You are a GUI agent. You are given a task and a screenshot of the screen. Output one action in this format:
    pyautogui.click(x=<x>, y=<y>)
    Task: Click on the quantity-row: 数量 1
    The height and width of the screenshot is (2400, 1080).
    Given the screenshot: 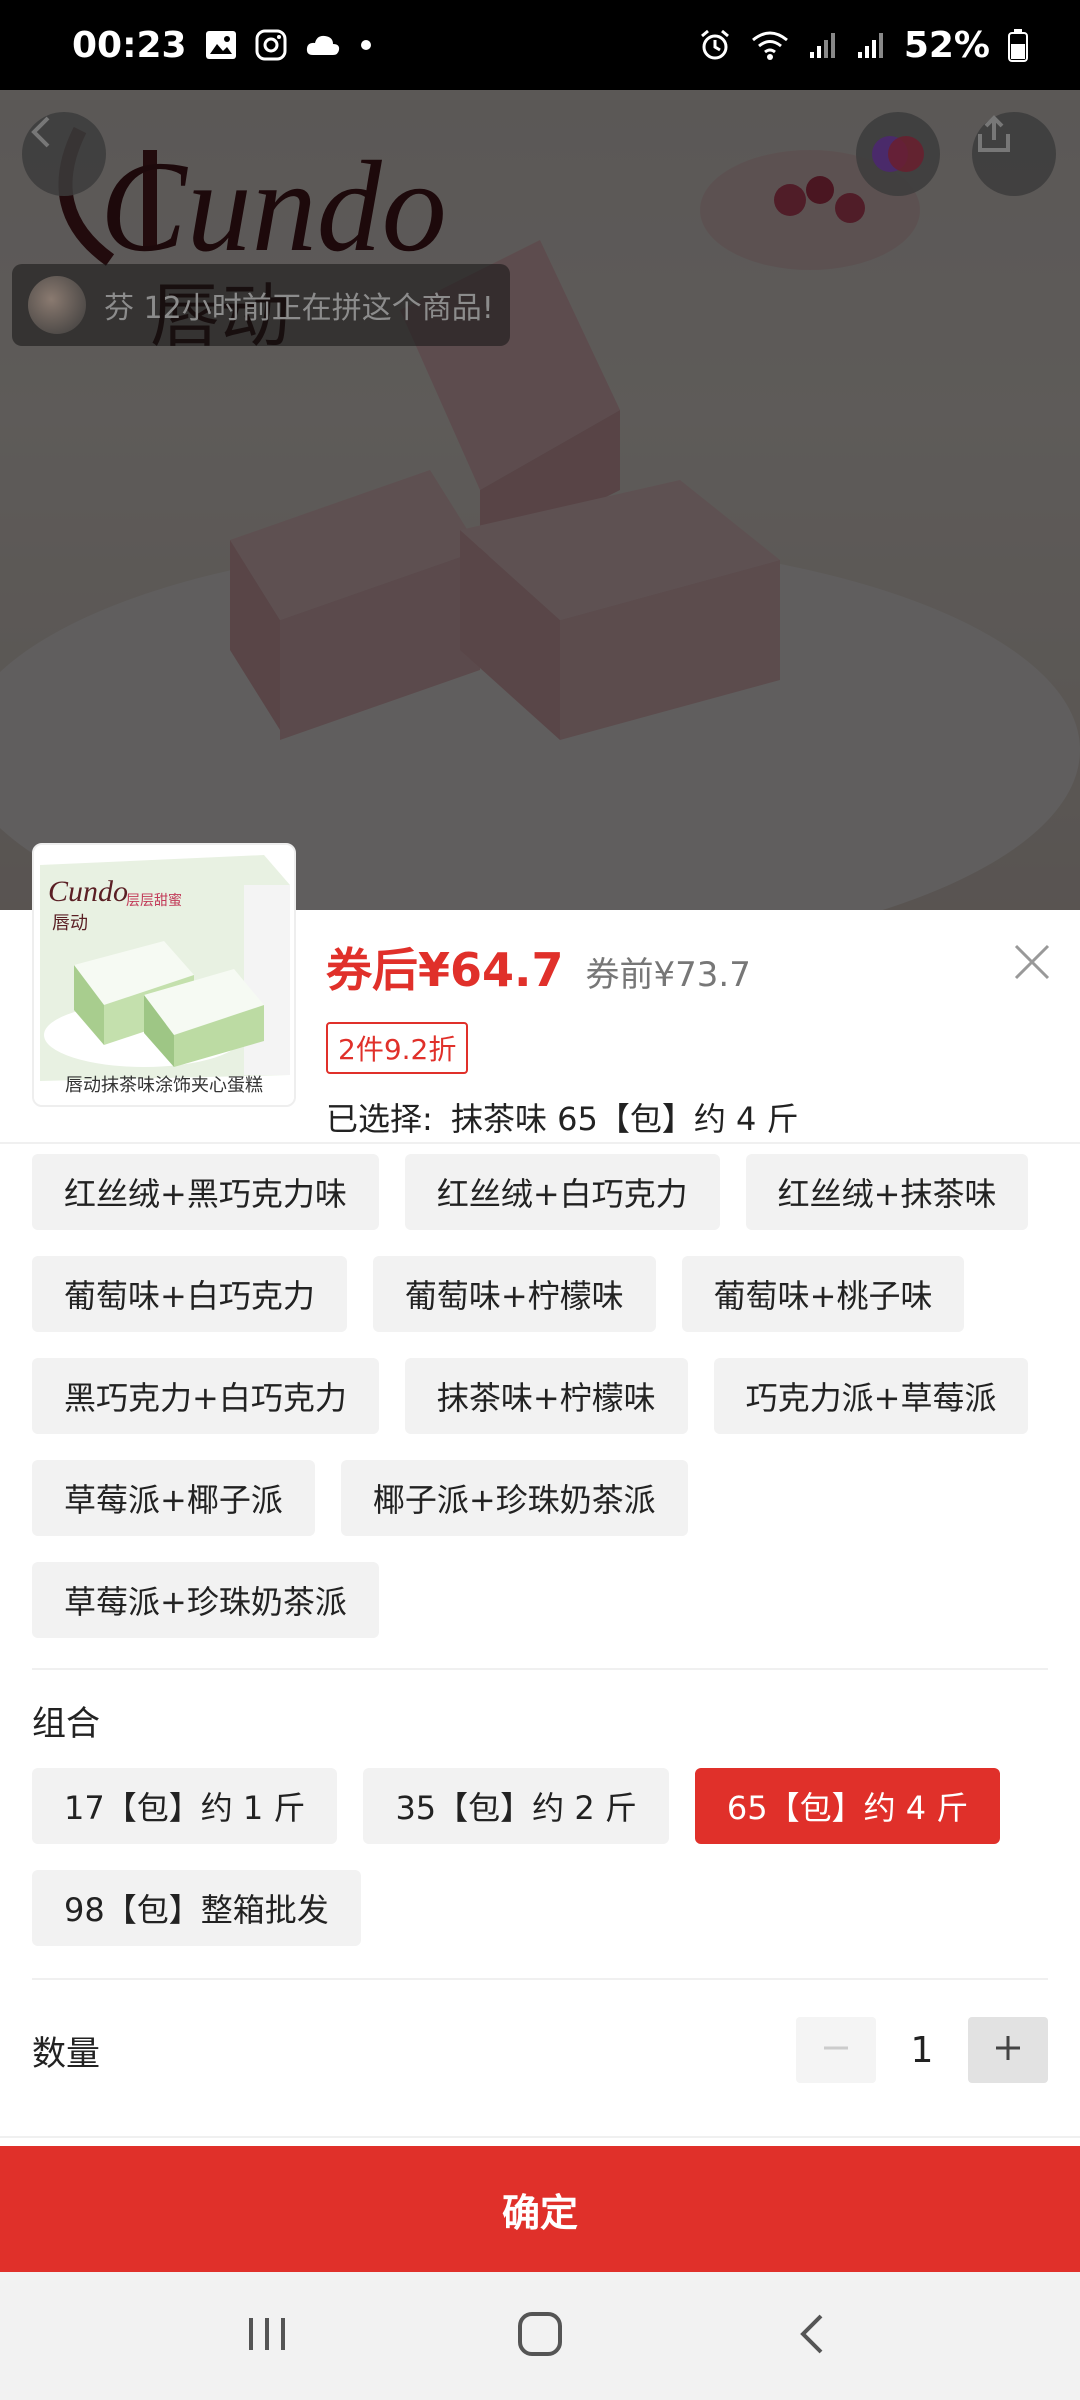 What is the action you would take?
    pyautogui.click(x=540, y=2050)
    